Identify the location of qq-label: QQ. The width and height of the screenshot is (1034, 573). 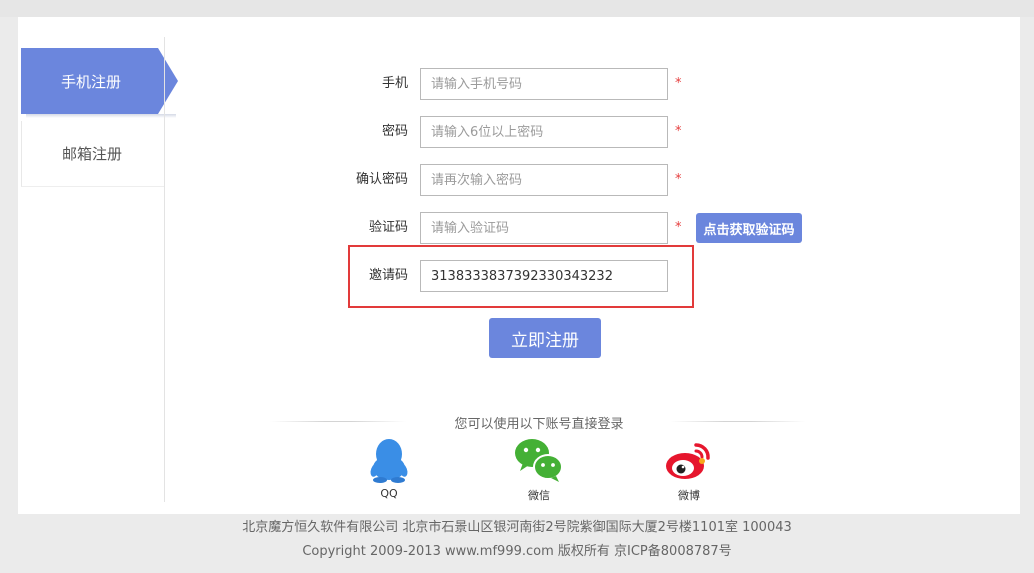
(389, 493).